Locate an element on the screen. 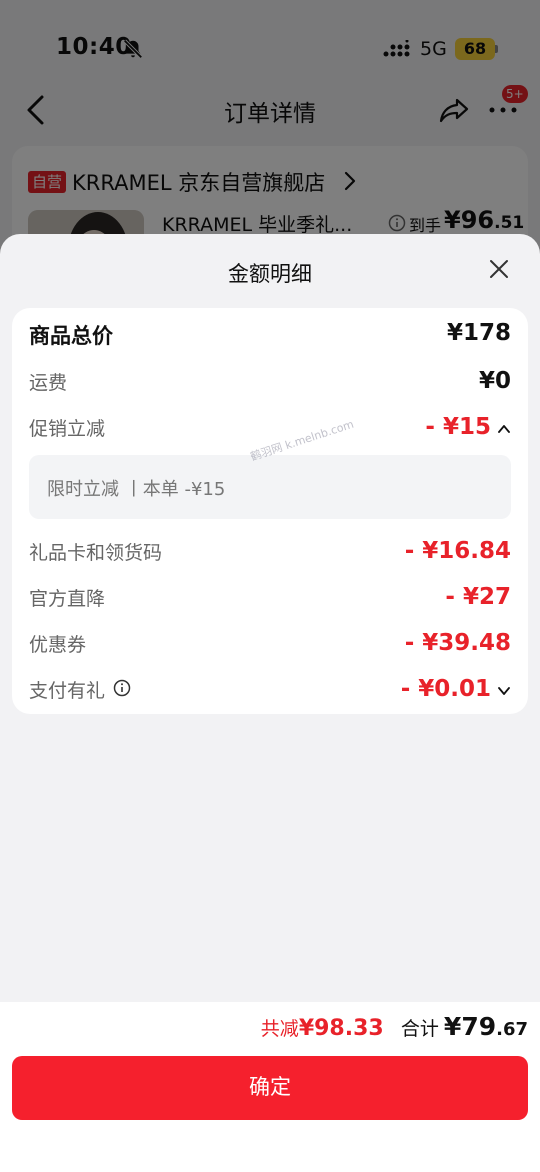 This screenshot has height=1172, width=540. row-gift-card: 礼品卡和领货码 - ¥16.84 is located at coordinates (270, 555).